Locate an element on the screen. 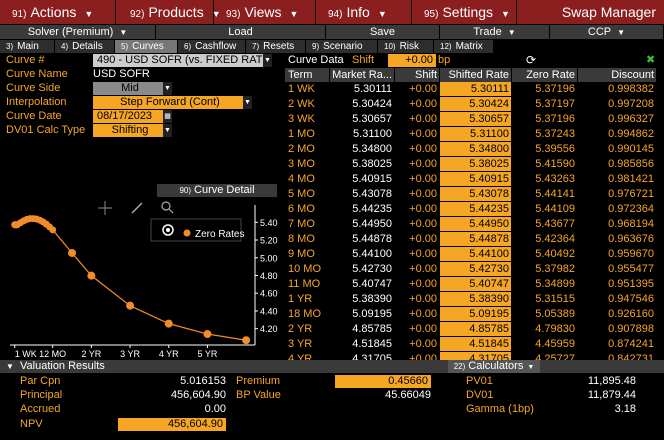 The height and width of the screenshot is (440, 664). cell-discount: 0.963676 is located at coordinates (617, 239).